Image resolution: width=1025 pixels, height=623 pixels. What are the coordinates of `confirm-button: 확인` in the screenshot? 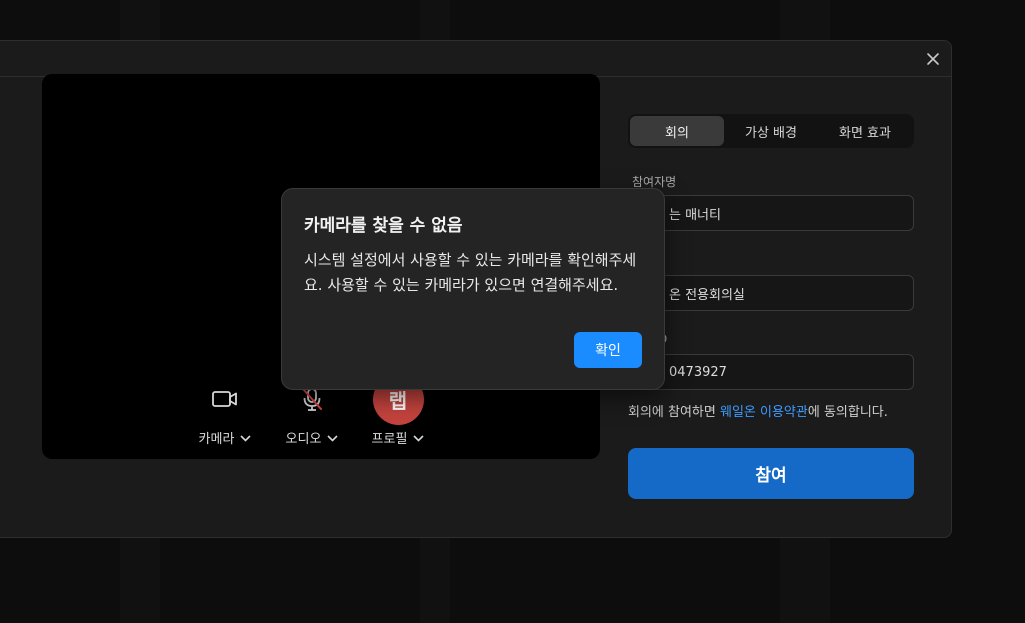 It's located at (608, 350).